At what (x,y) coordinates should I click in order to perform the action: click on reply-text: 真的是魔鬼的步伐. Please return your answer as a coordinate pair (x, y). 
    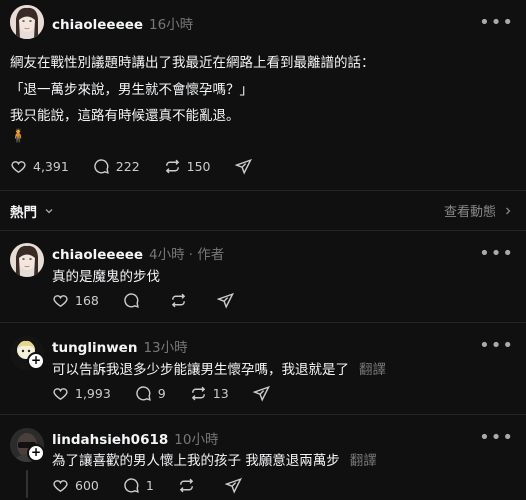
    Looking at the image, I should click on (106, 277).